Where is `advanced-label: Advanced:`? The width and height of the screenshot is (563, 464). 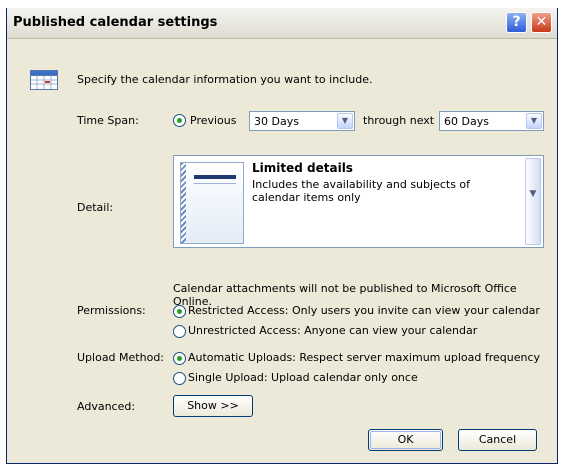
advanced-label: Advanced: is located at coordinates (106, 406).